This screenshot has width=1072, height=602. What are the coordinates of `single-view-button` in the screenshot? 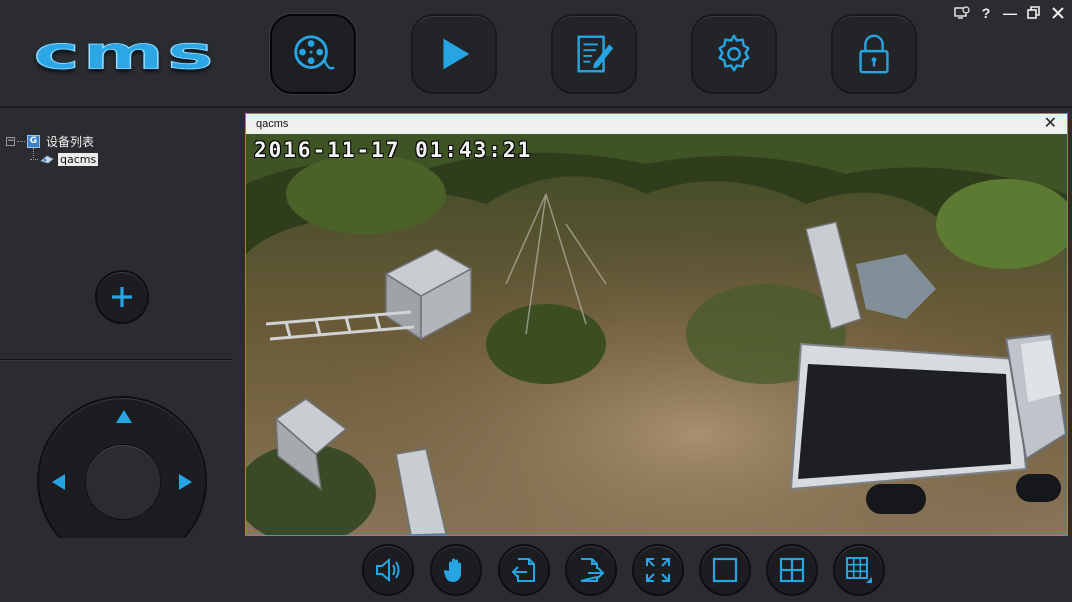 It's located at (725, 570).